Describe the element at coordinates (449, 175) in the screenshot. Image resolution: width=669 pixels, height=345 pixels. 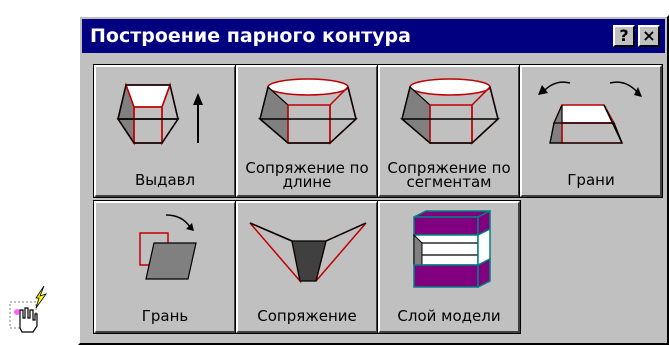
I see `blend-by-segments-label: Сопряжение по сегментам` at that location.